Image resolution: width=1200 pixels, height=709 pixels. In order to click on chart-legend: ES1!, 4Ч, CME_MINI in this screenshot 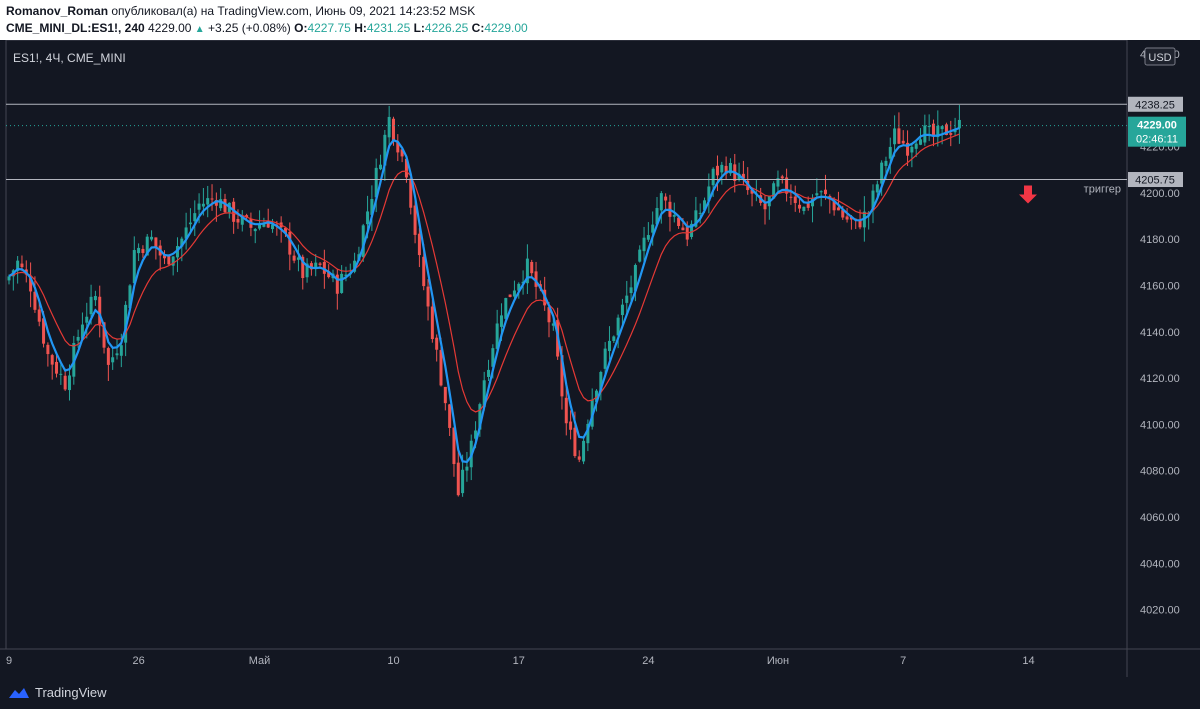, I will do `click(69, 58)`.